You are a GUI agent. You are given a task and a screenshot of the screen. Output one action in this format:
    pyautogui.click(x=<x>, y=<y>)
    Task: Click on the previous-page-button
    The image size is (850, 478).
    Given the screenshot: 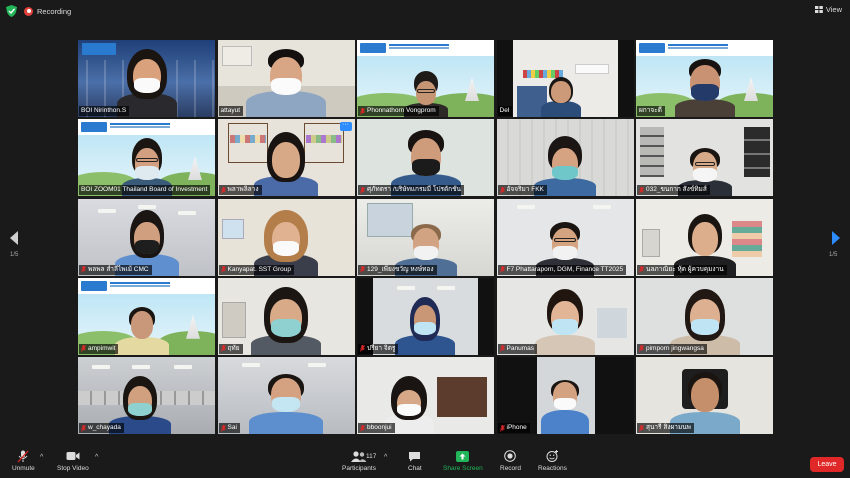 What is the action you would take?
    pyautogui.click(x=14, y=238)
    